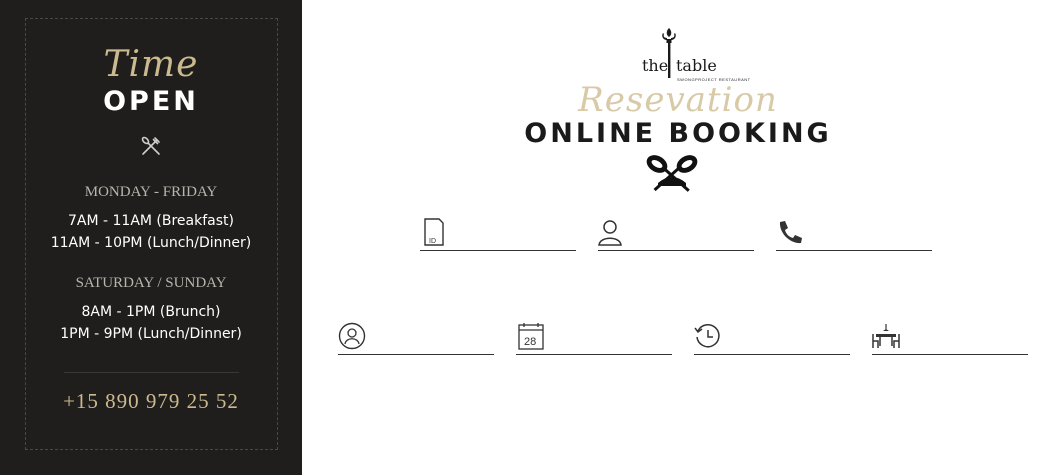  I want to click on guests-icon, so click(352, 336).